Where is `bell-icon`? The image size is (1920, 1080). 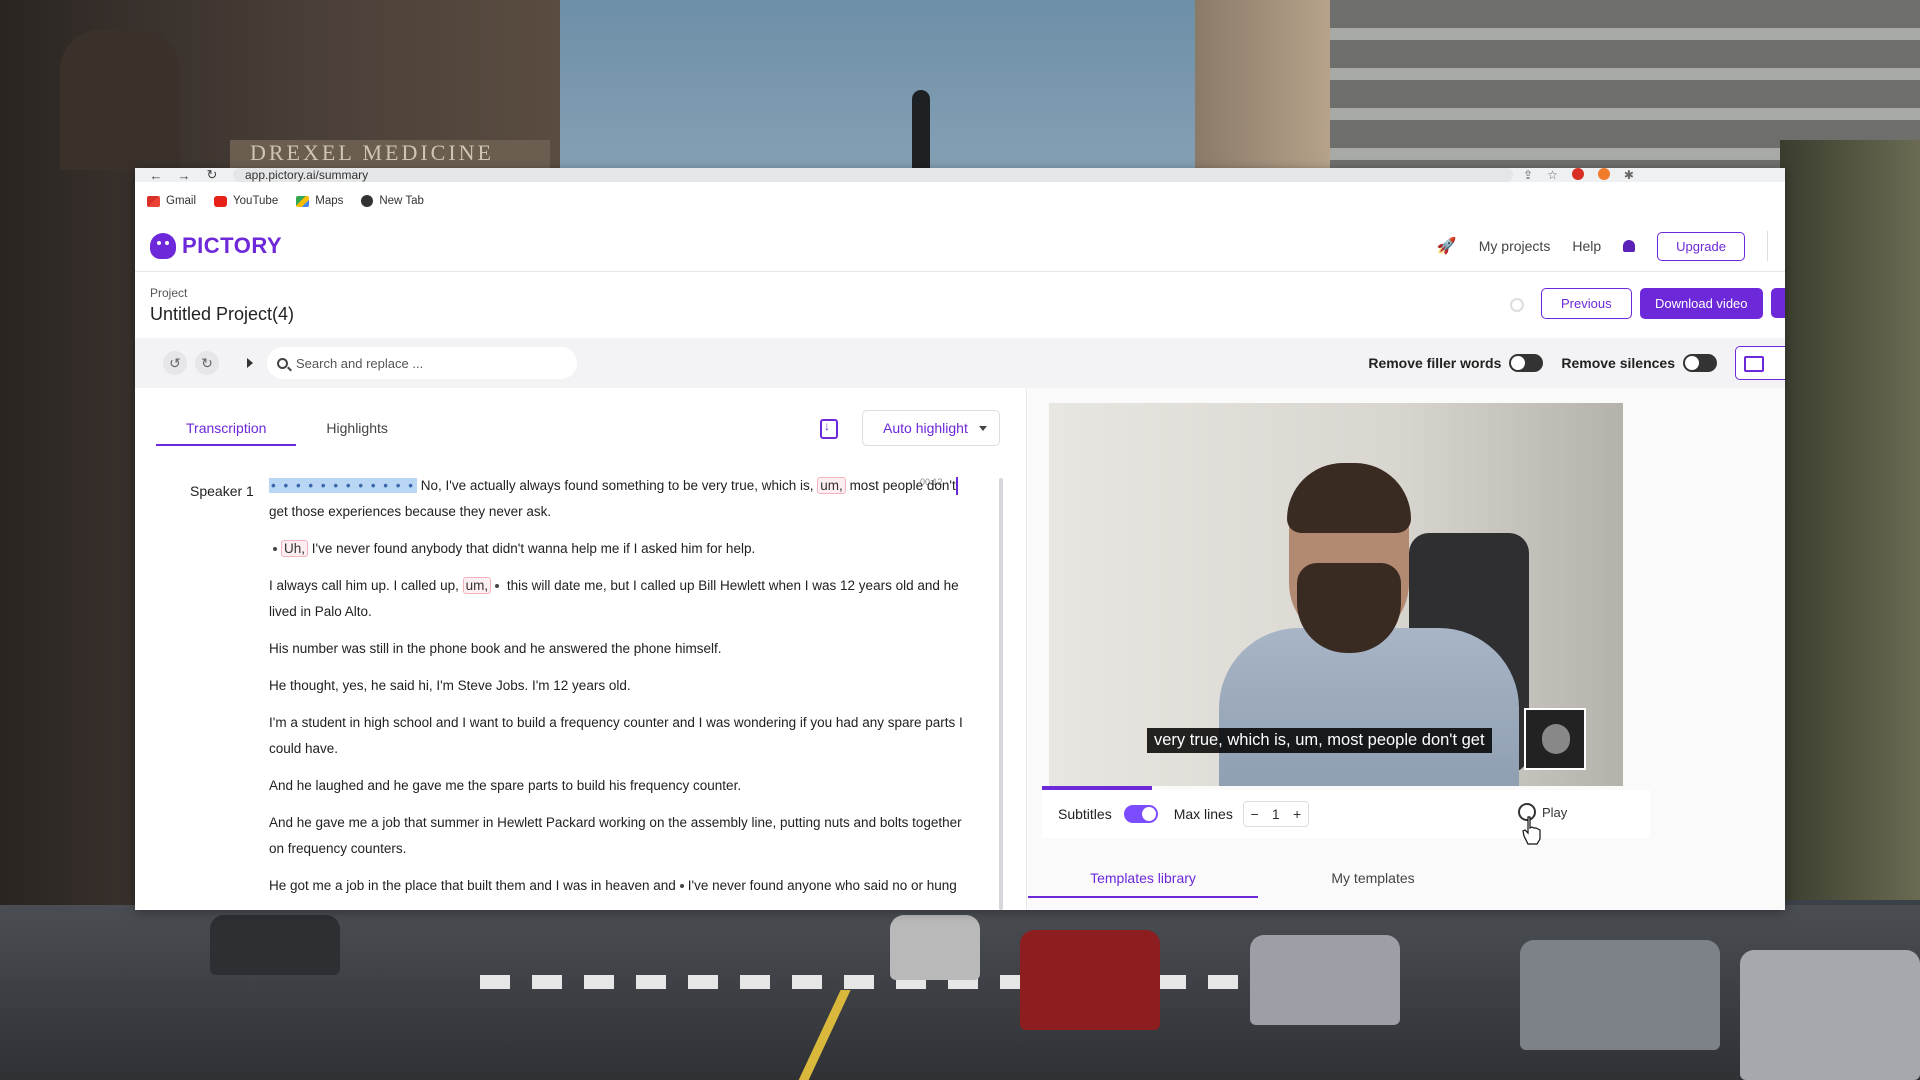
bell-icon is located at coordinates (1629, 246).